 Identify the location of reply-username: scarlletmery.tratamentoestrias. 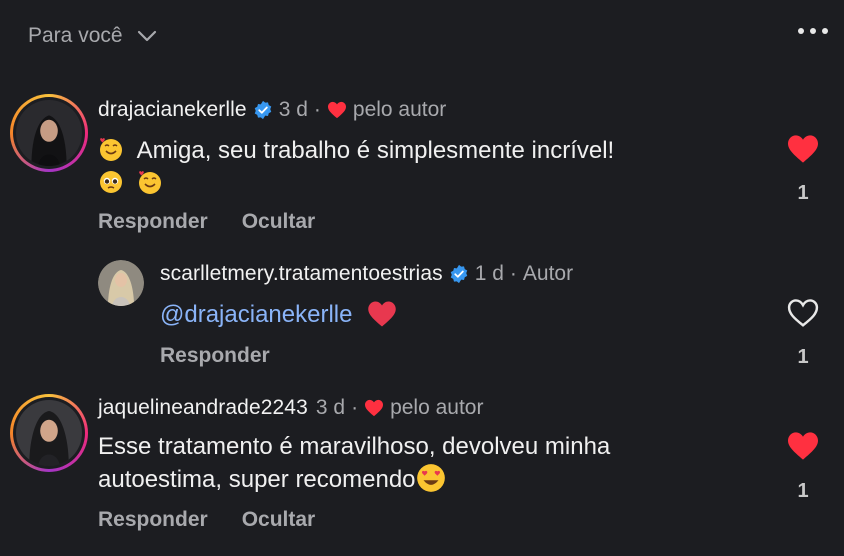
(301, 274).